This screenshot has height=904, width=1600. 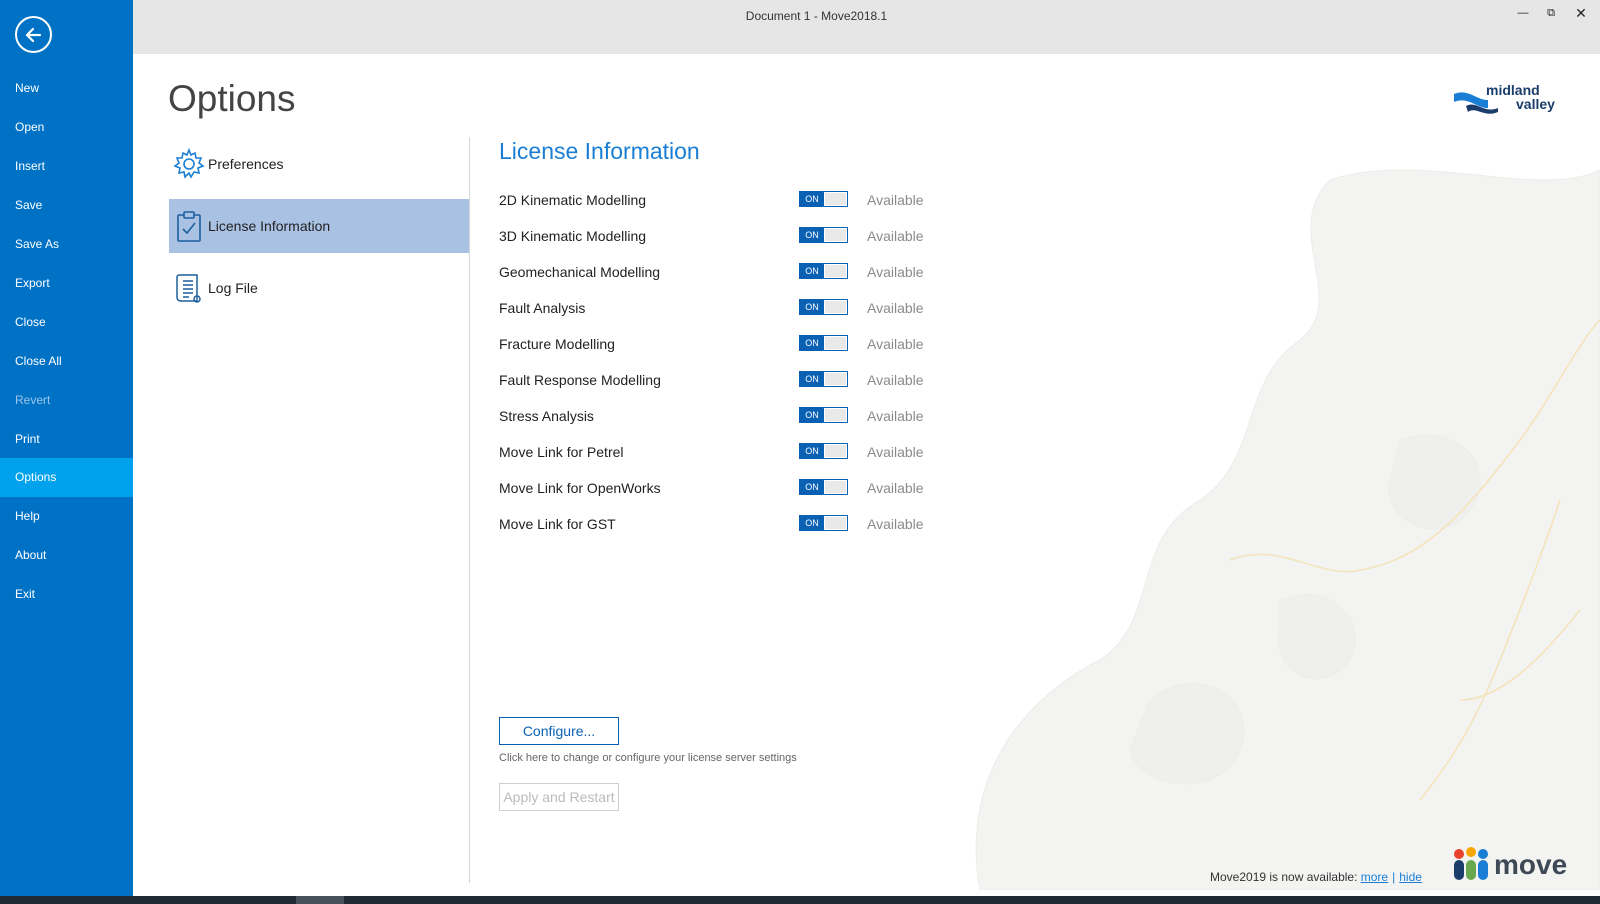 What do you see at coordinates (599, 151) in the screenshot?
I see `section-title: License Information` at bounding box center [599, 151].